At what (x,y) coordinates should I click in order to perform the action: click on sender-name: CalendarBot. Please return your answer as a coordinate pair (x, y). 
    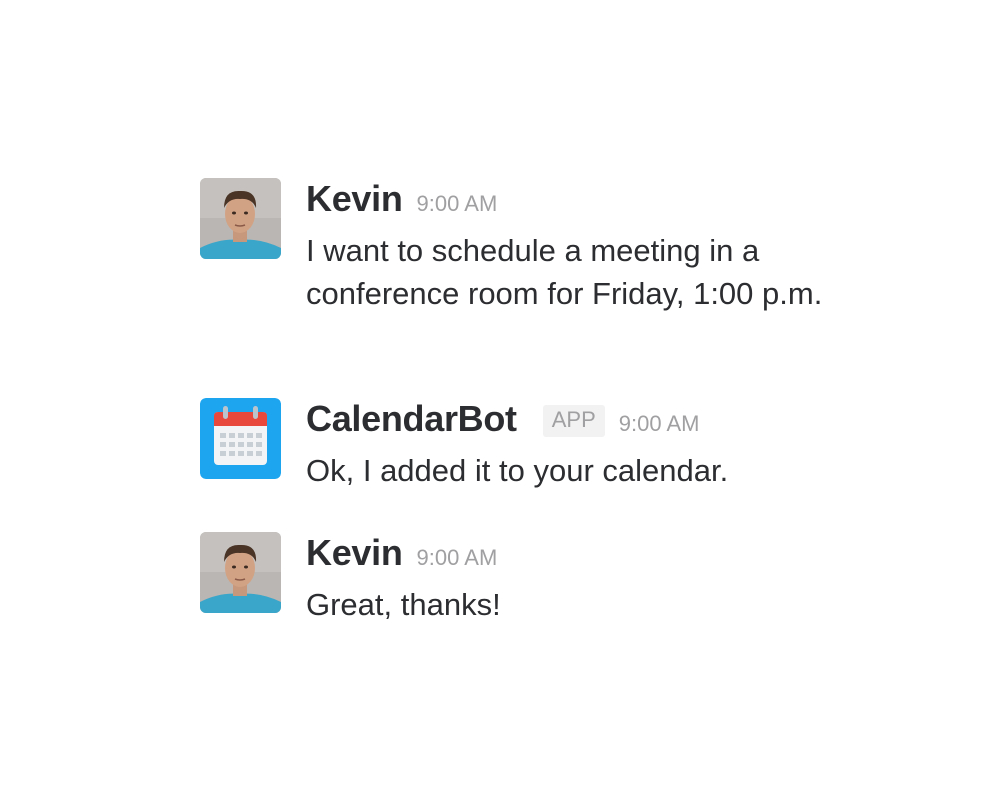
    Looking at the image, I should click on (411, 419).